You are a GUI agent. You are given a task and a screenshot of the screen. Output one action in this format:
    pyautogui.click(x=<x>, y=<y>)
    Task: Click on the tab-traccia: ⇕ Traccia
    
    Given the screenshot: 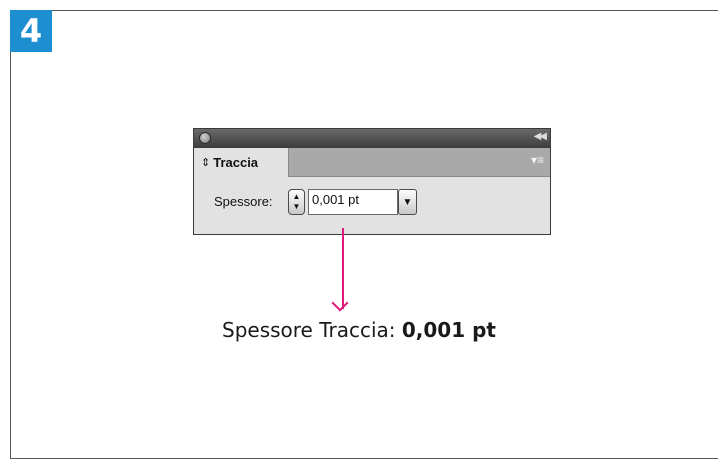 What is the action you would take?
    pyautogui.click(x=241, y=162)
    